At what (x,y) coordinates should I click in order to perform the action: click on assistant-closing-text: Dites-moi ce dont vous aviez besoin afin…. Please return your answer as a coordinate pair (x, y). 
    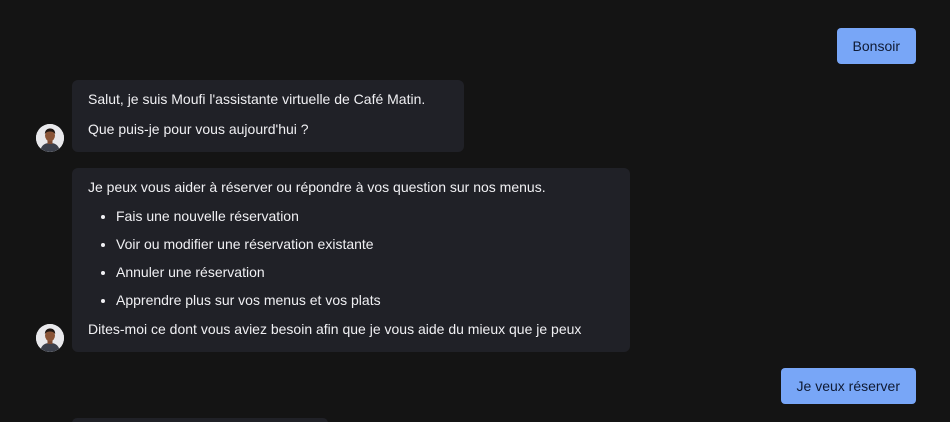
    Looking at the image, I should click on (335, 329).